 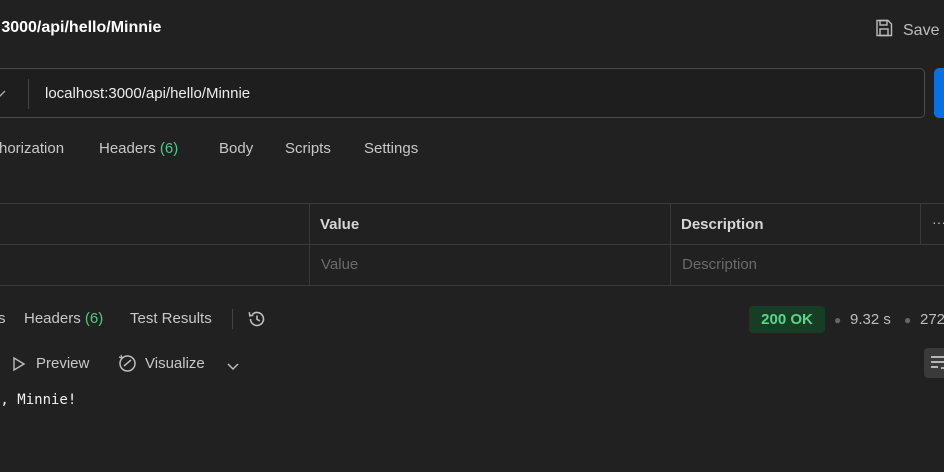 What do you see at coordinates (472, 203) in the screenshot?
I see `table-border-top` at bounding box center [472, 203].